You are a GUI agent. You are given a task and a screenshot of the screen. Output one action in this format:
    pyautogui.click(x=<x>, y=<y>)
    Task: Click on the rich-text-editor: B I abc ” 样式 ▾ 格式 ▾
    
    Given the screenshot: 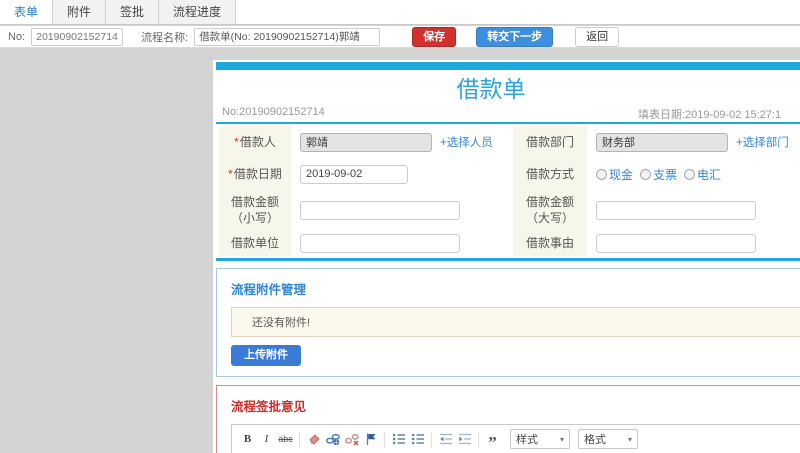 What is the action you would take?
    pyautogui.click(x=515, y=438)
    